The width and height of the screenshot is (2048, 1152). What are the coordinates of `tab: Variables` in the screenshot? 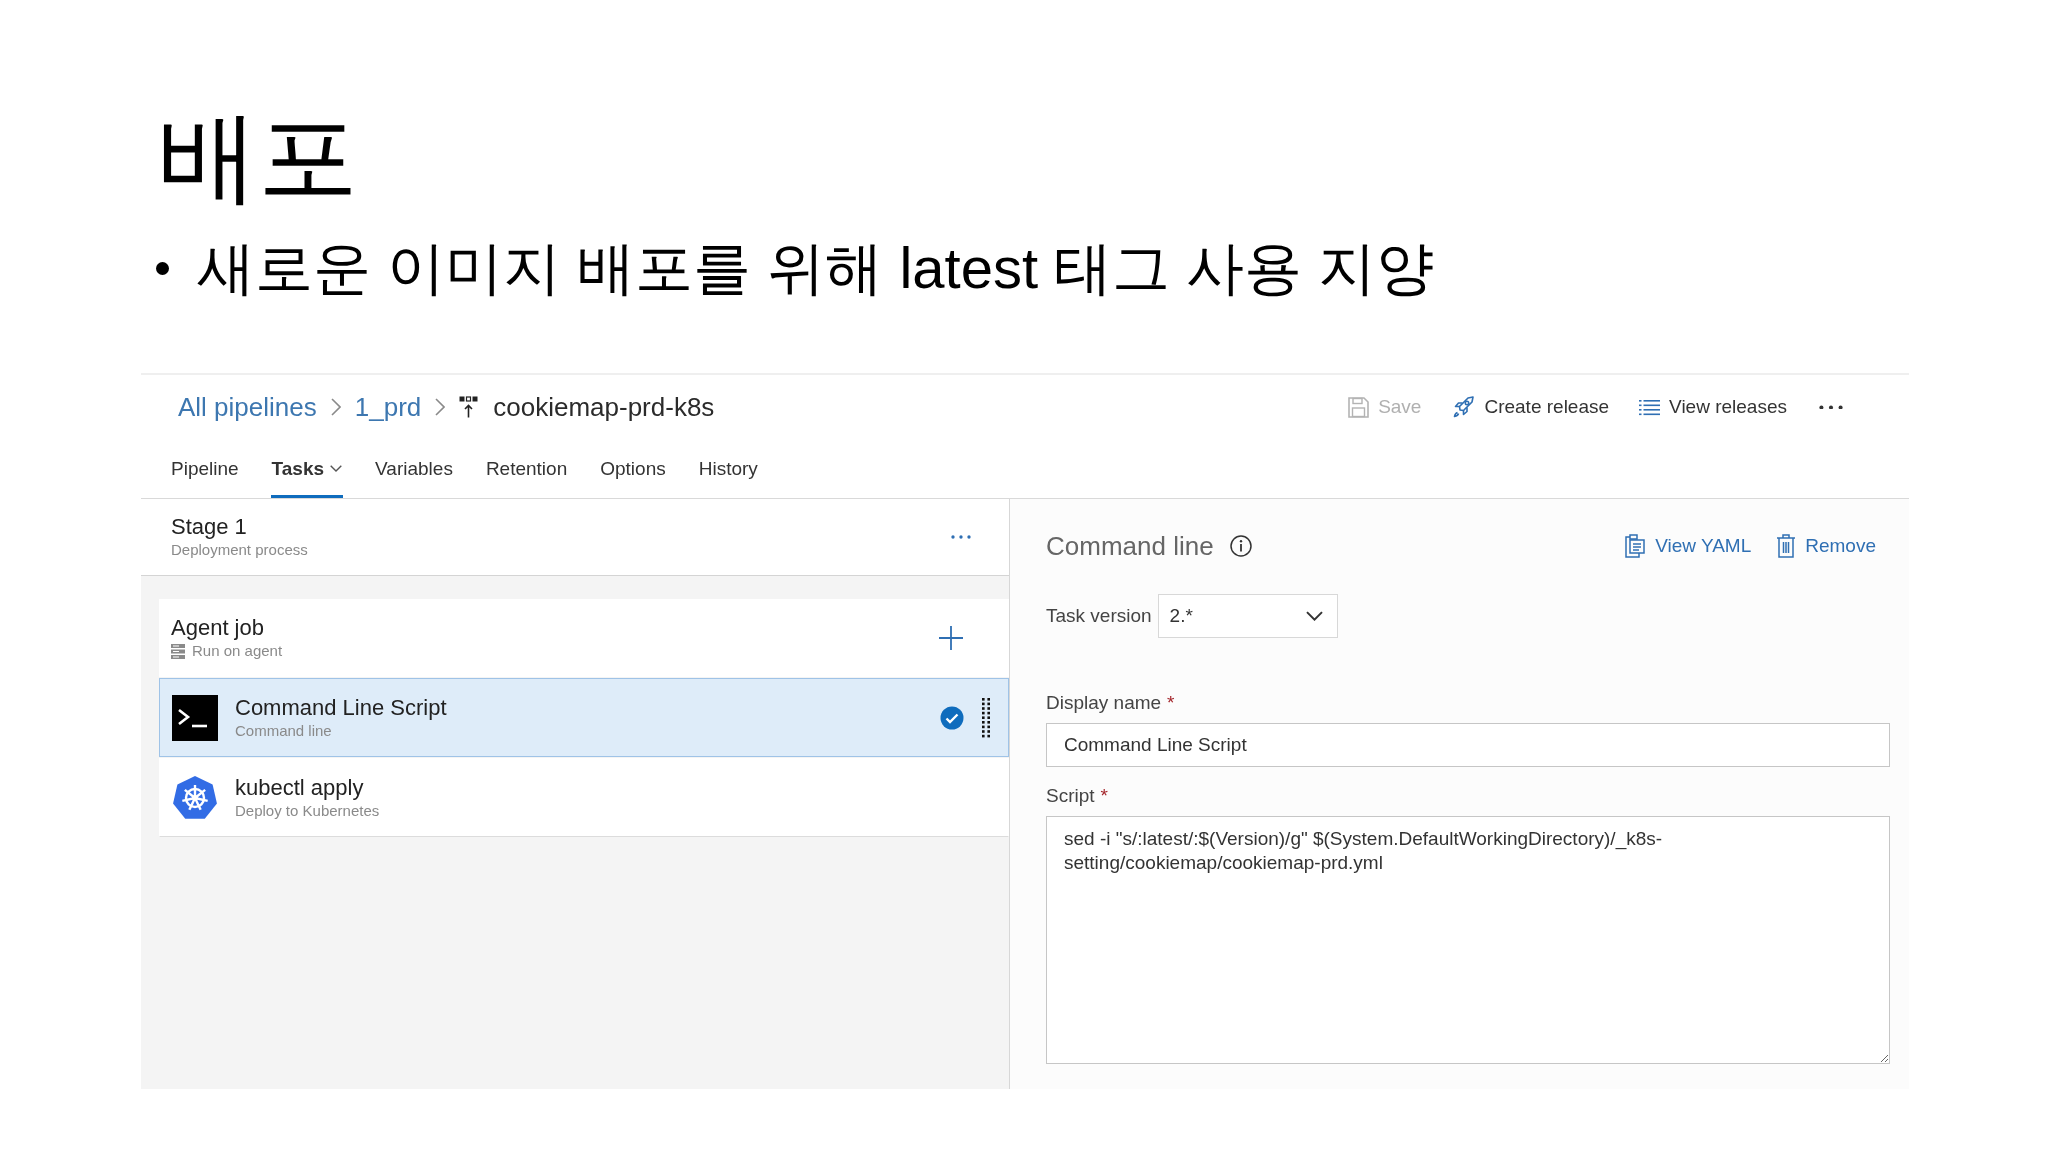 It's located at (414, 468).